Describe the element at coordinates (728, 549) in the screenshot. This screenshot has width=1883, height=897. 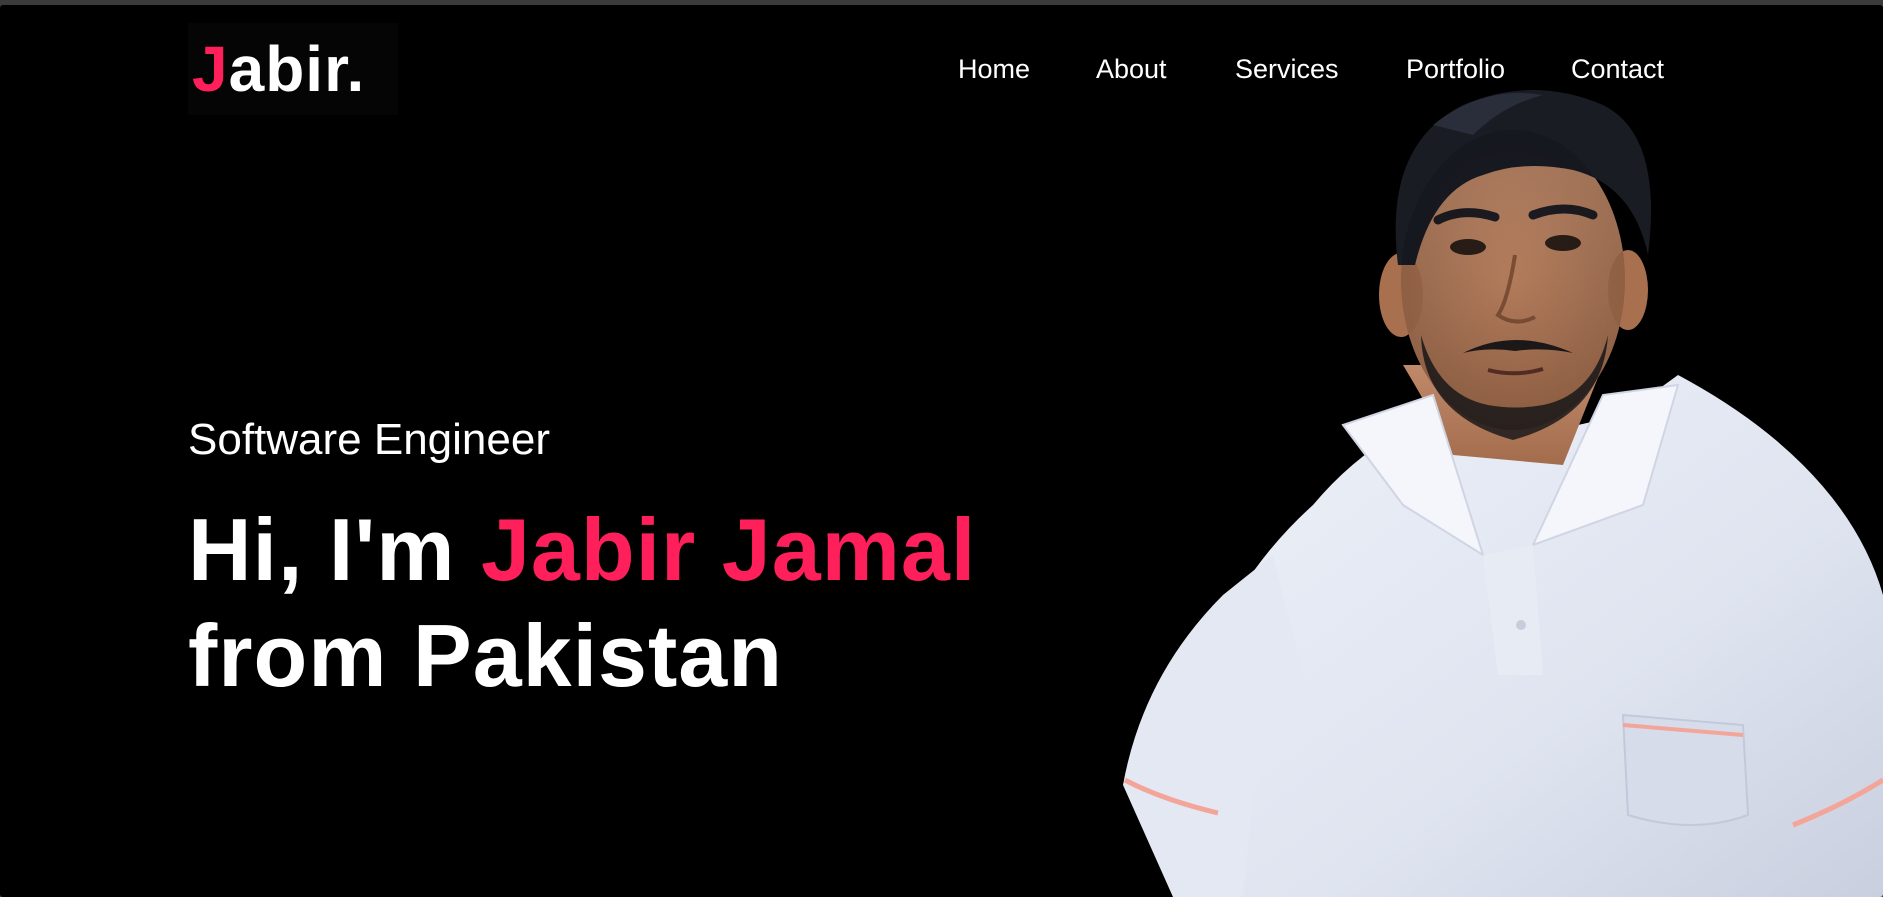
I see `headline-name: Jabir Jamal` at that location.